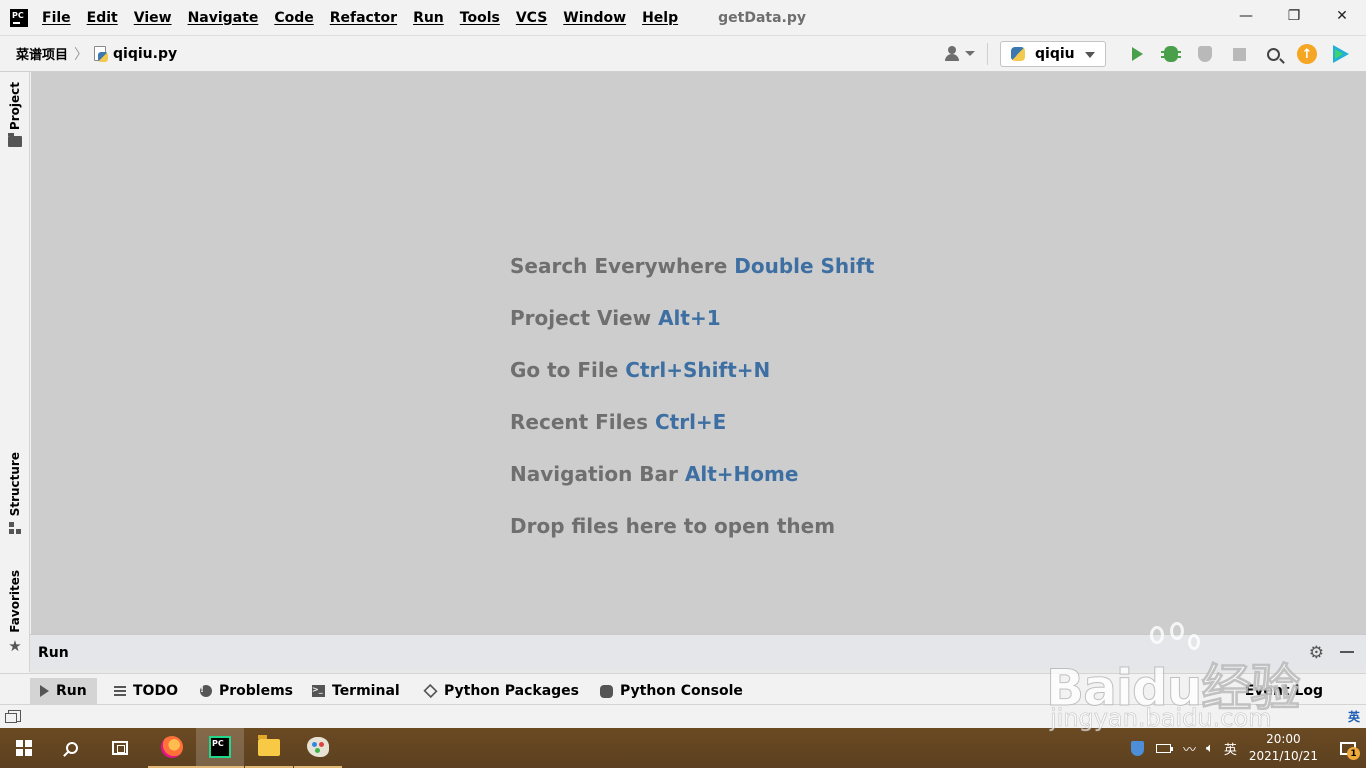 This screenshot has width=1366, height=768. What do you see at coordinates (153, 18) in the screenshot?
I see `menu-view: View` at bounding box center [153, 18].